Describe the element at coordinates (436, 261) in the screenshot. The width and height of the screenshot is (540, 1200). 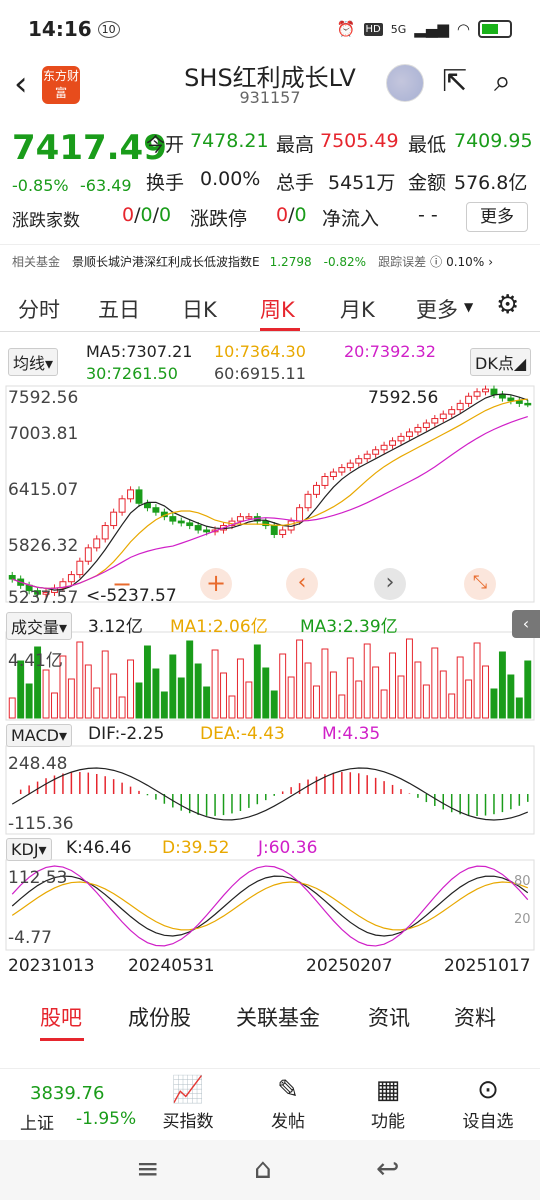
I see `help-icon: ⓘ` at that location.